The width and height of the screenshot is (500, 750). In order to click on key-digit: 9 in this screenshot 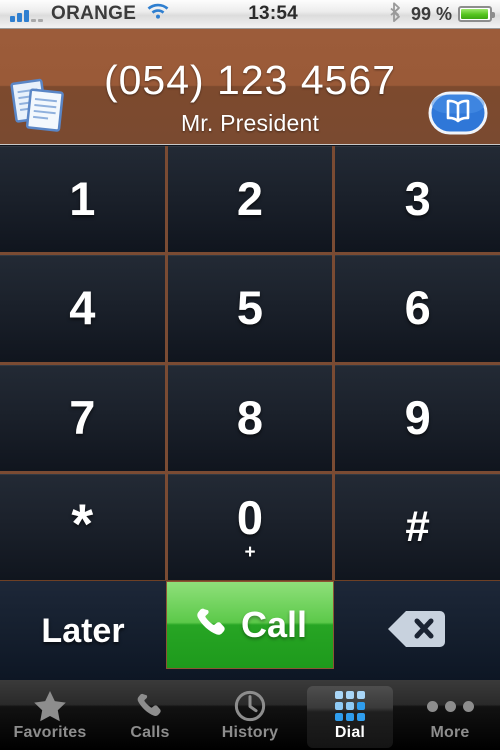, I will do `click(417, 417)`.